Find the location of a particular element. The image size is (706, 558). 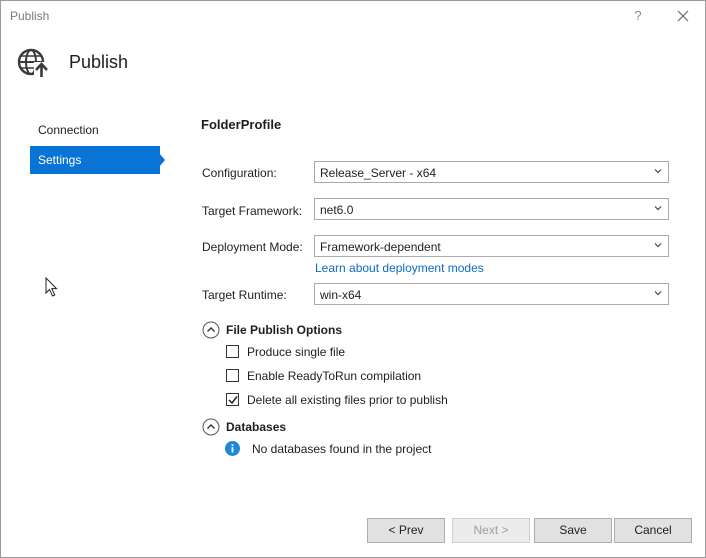

produce-single-file-checkbox is located at coordinates (232, 351).